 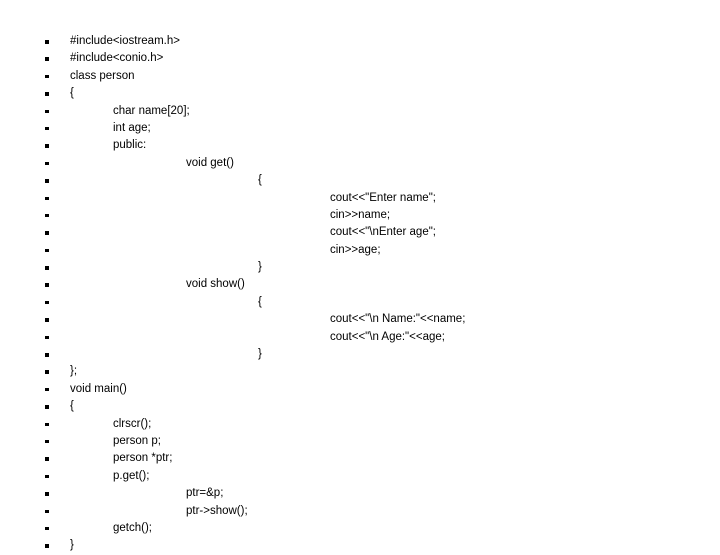 What do you see at coordinates (383, 197) in the screenshot?
I see `code-line-text: cout<<"Enter name";` at bounding box center [383, 197].